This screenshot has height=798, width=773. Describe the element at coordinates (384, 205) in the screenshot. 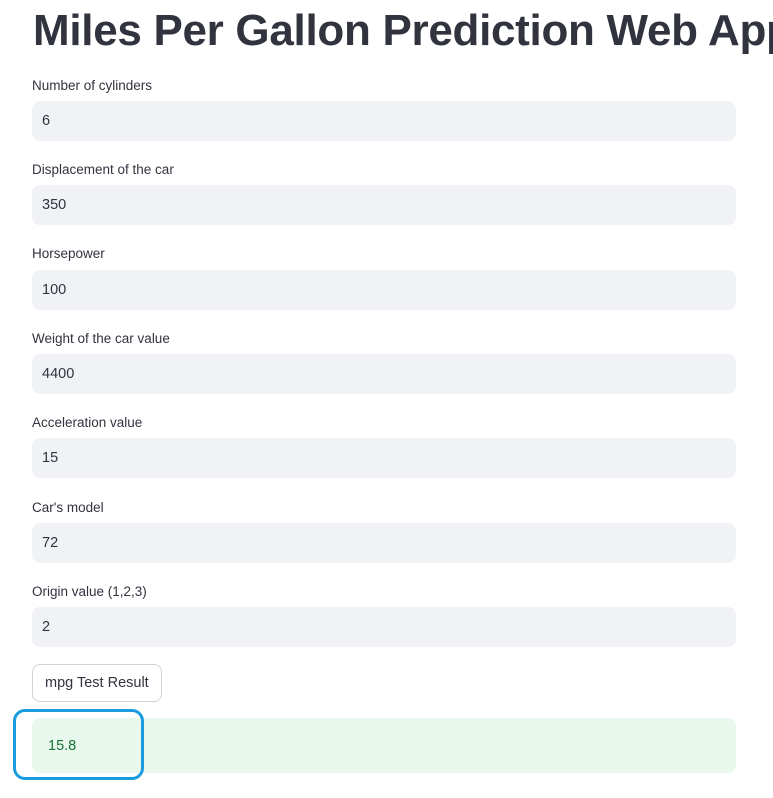

I see `displacement-input` at that location.